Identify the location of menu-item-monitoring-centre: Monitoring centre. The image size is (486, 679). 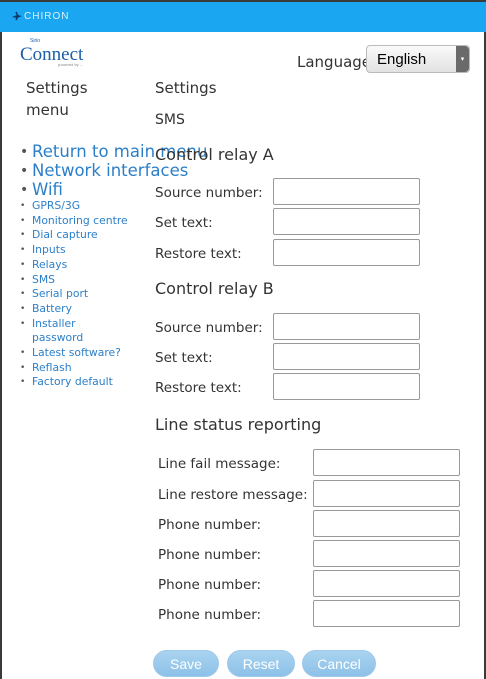
(85, 221).